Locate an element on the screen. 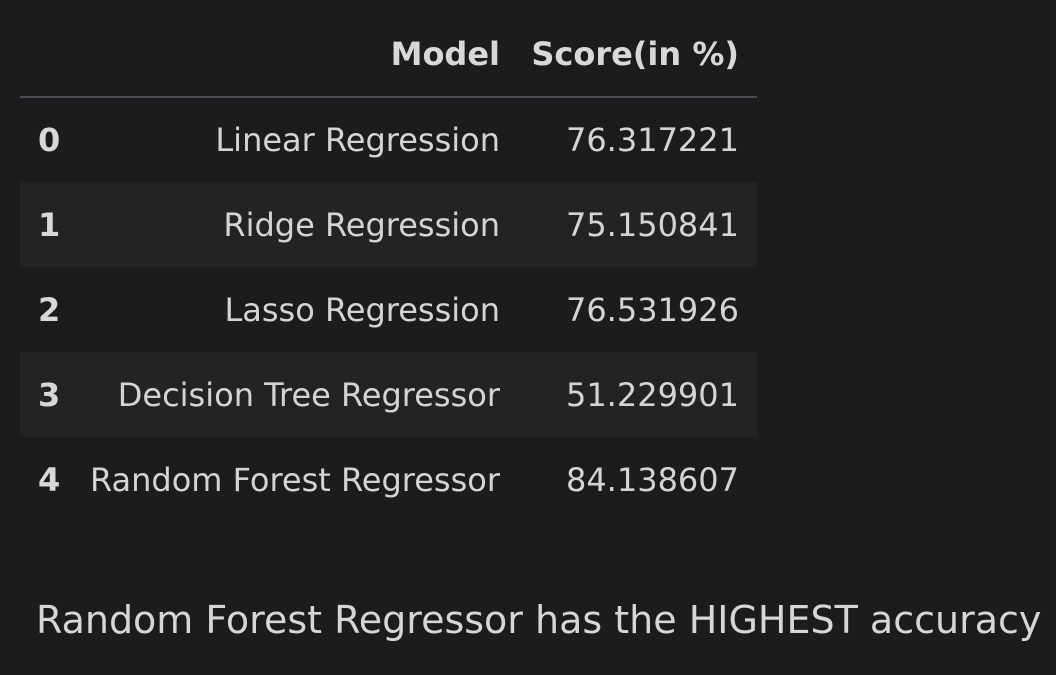  model-column-header: Model is located at coordinates (295, 55).